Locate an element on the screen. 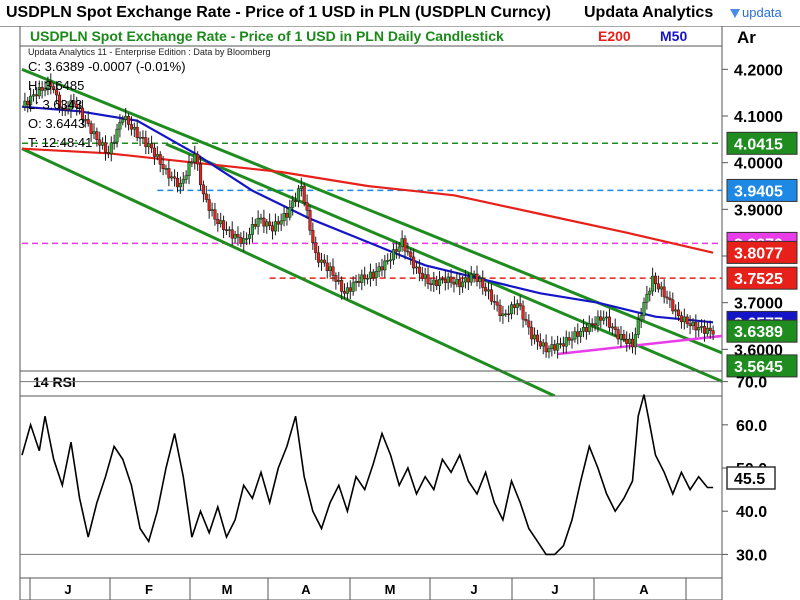 This screenshot has height=600, width=800. price-axis-label: 4.0000 is located at coordinates (758, 164).